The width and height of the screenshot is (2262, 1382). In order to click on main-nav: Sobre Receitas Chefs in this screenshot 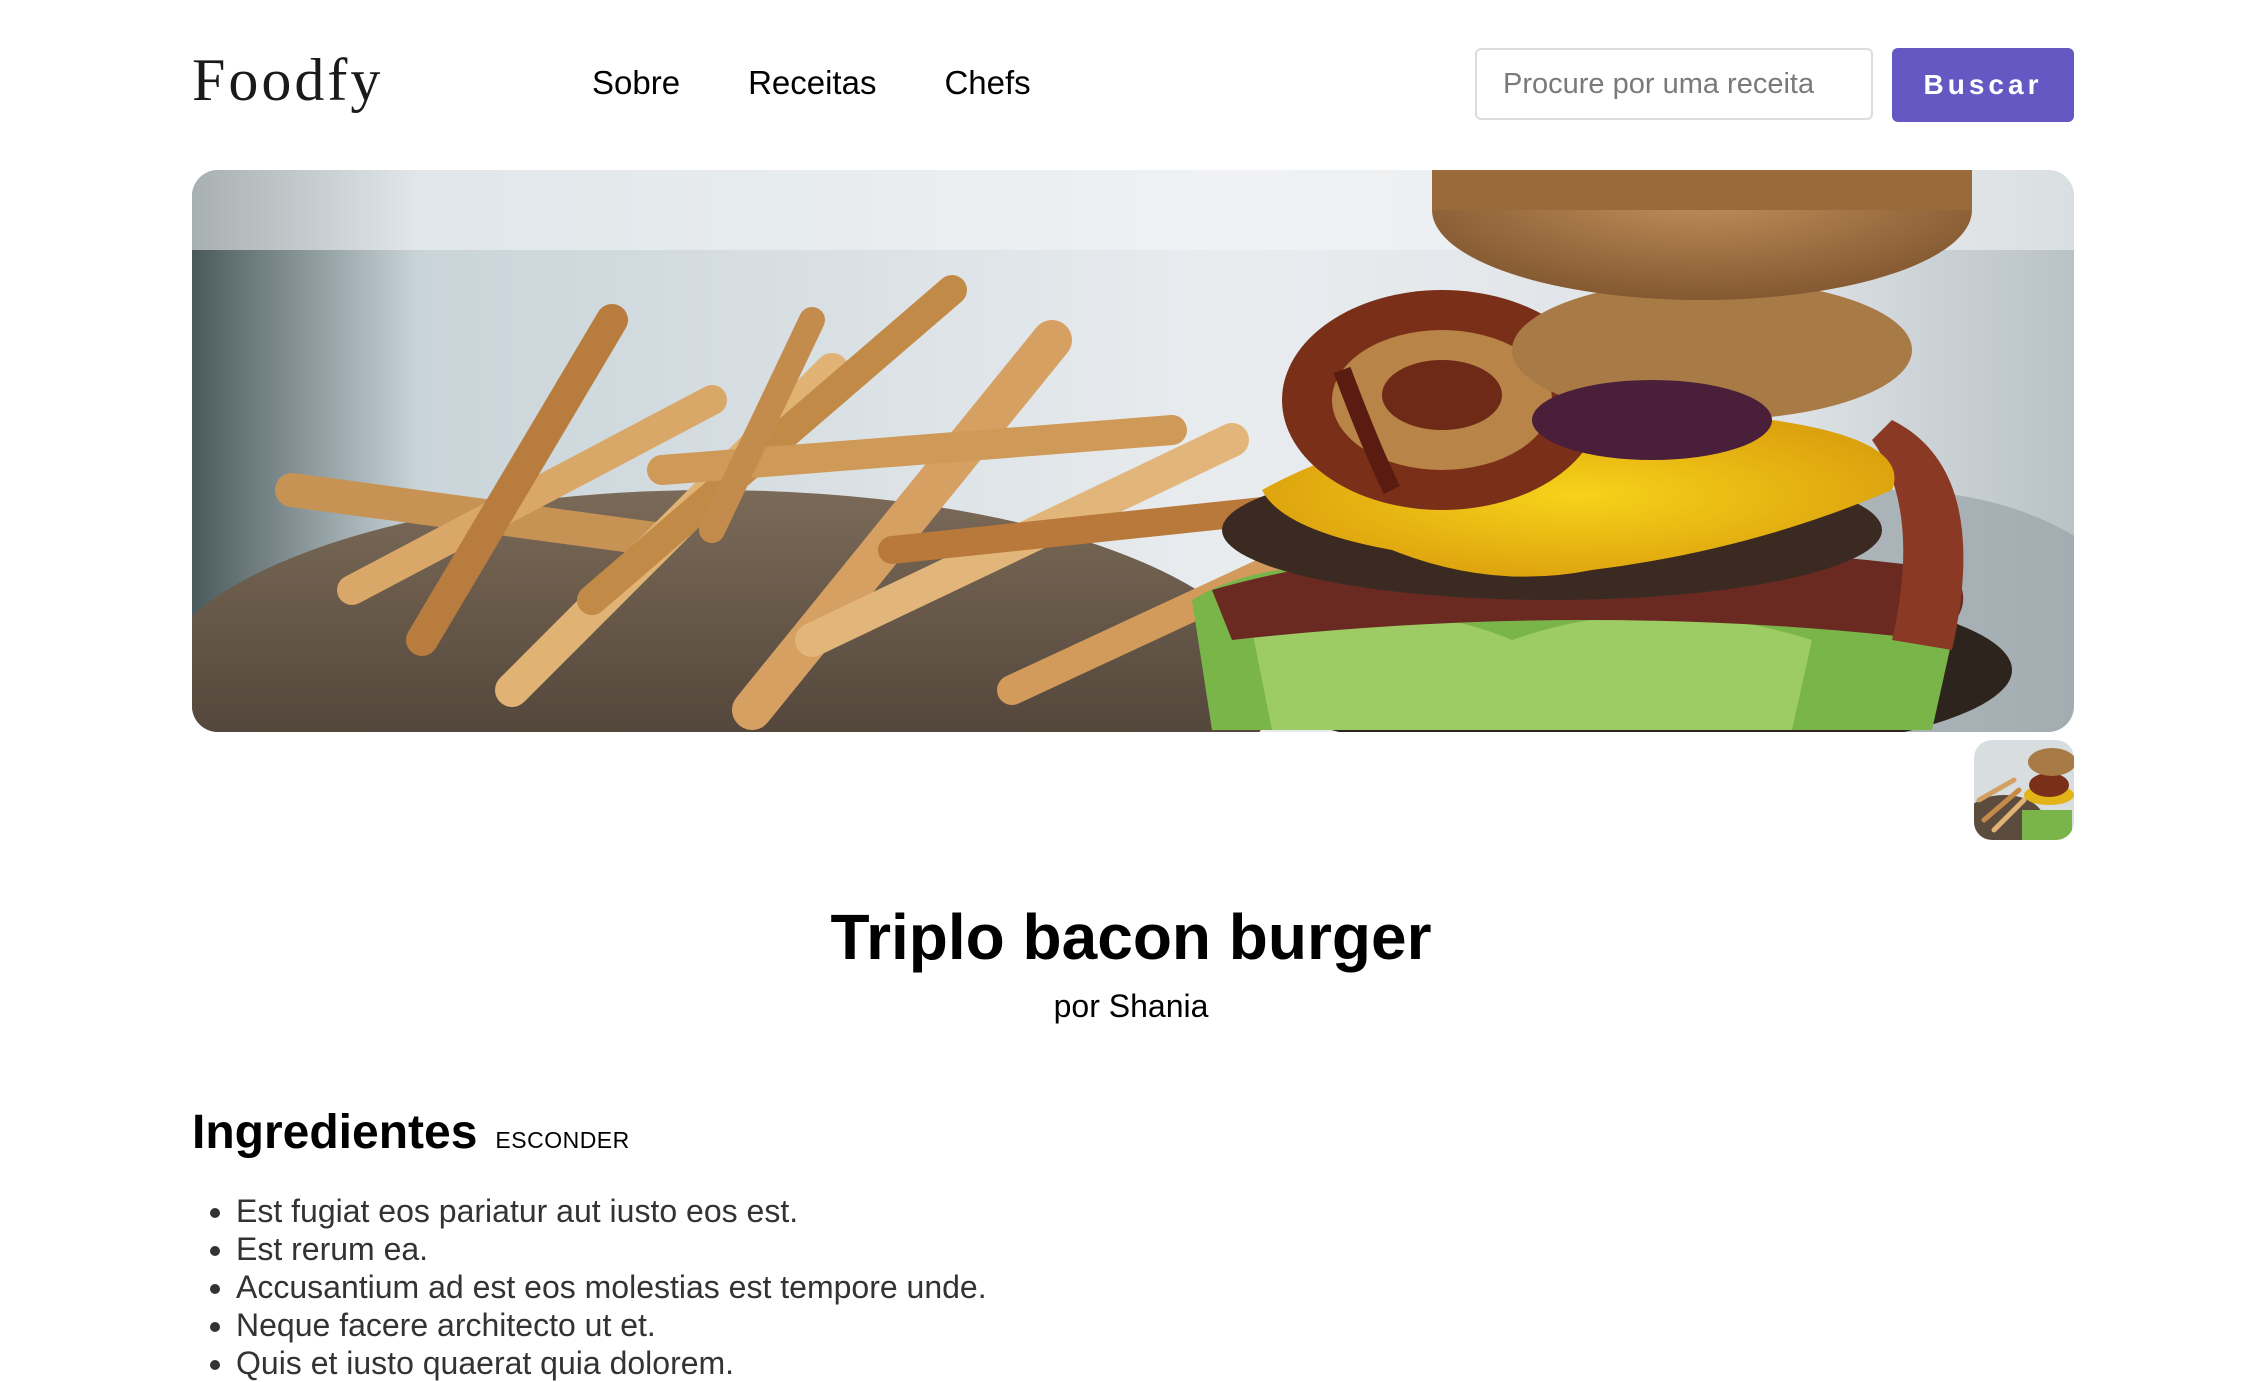, I will do `click(811, 83)`.